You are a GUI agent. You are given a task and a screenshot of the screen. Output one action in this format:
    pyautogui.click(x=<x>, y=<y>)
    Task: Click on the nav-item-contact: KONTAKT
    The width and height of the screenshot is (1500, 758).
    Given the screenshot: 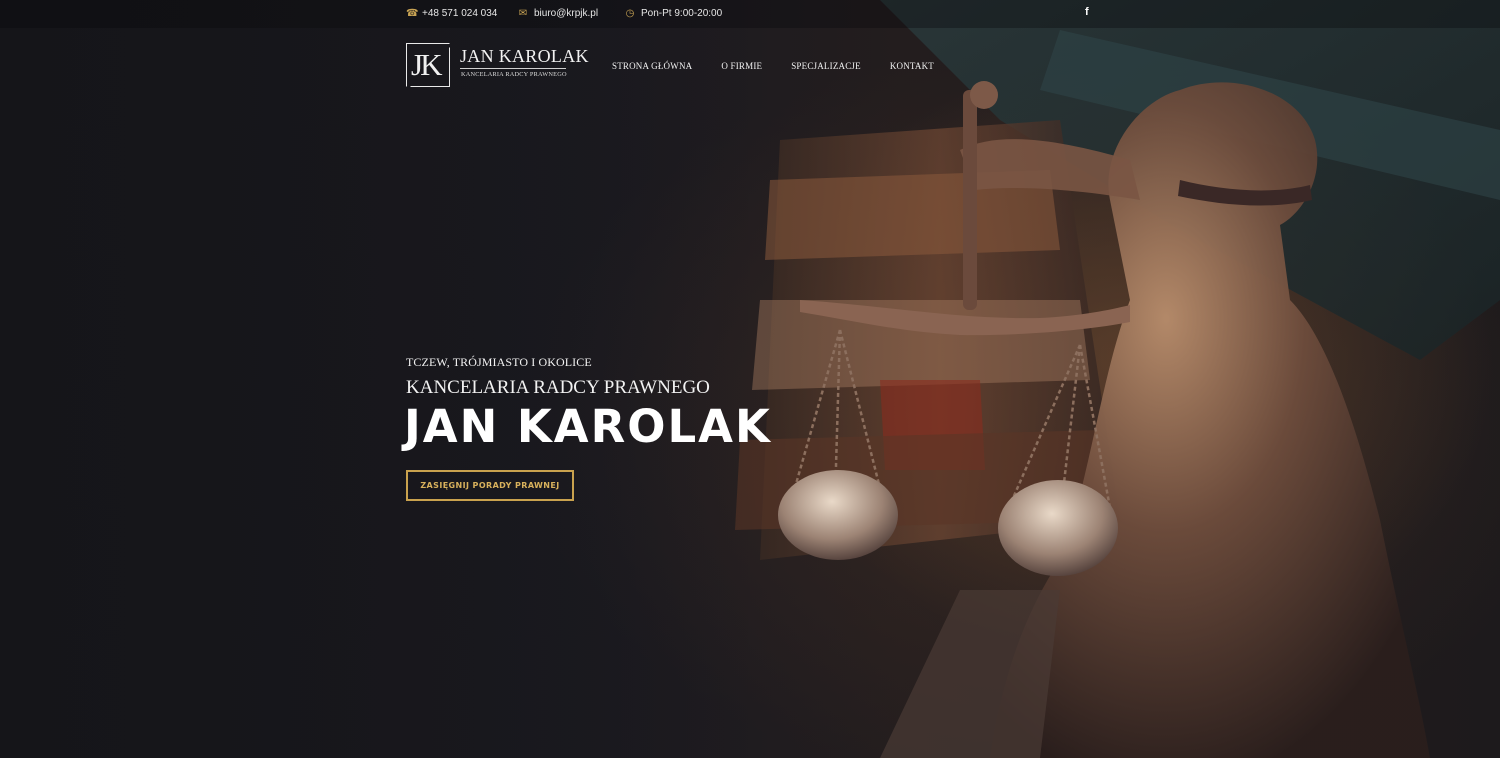 What is the action you would take?
    pyautogui.click(x=912, y=66)
    